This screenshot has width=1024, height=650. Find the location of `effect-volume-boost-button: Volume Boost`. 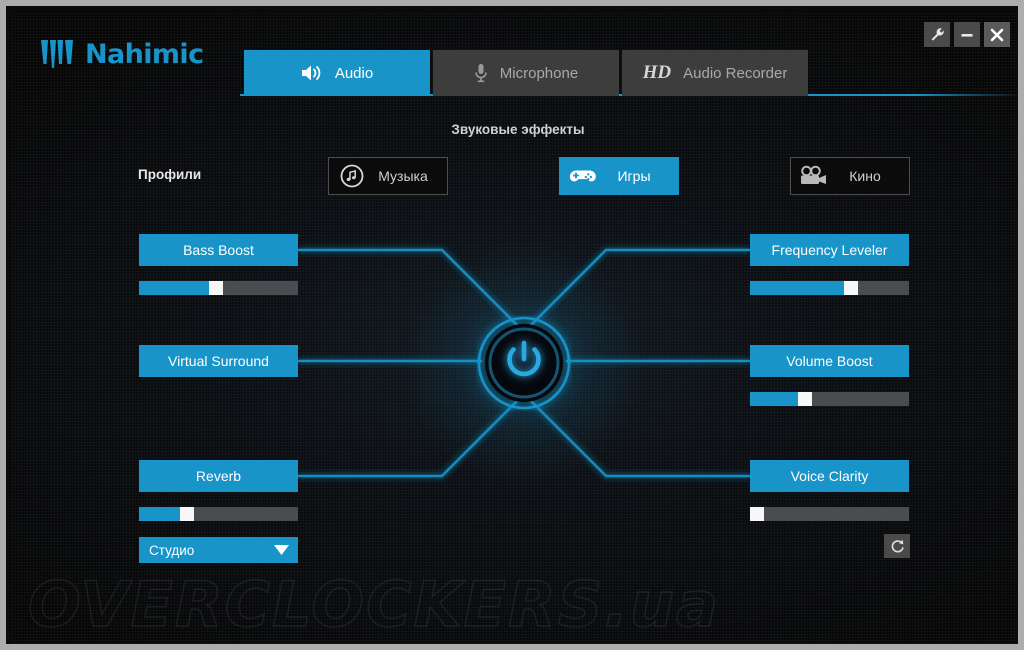

effect-volume-boost-button: Volume Boost is located at coordinates (829, 361).